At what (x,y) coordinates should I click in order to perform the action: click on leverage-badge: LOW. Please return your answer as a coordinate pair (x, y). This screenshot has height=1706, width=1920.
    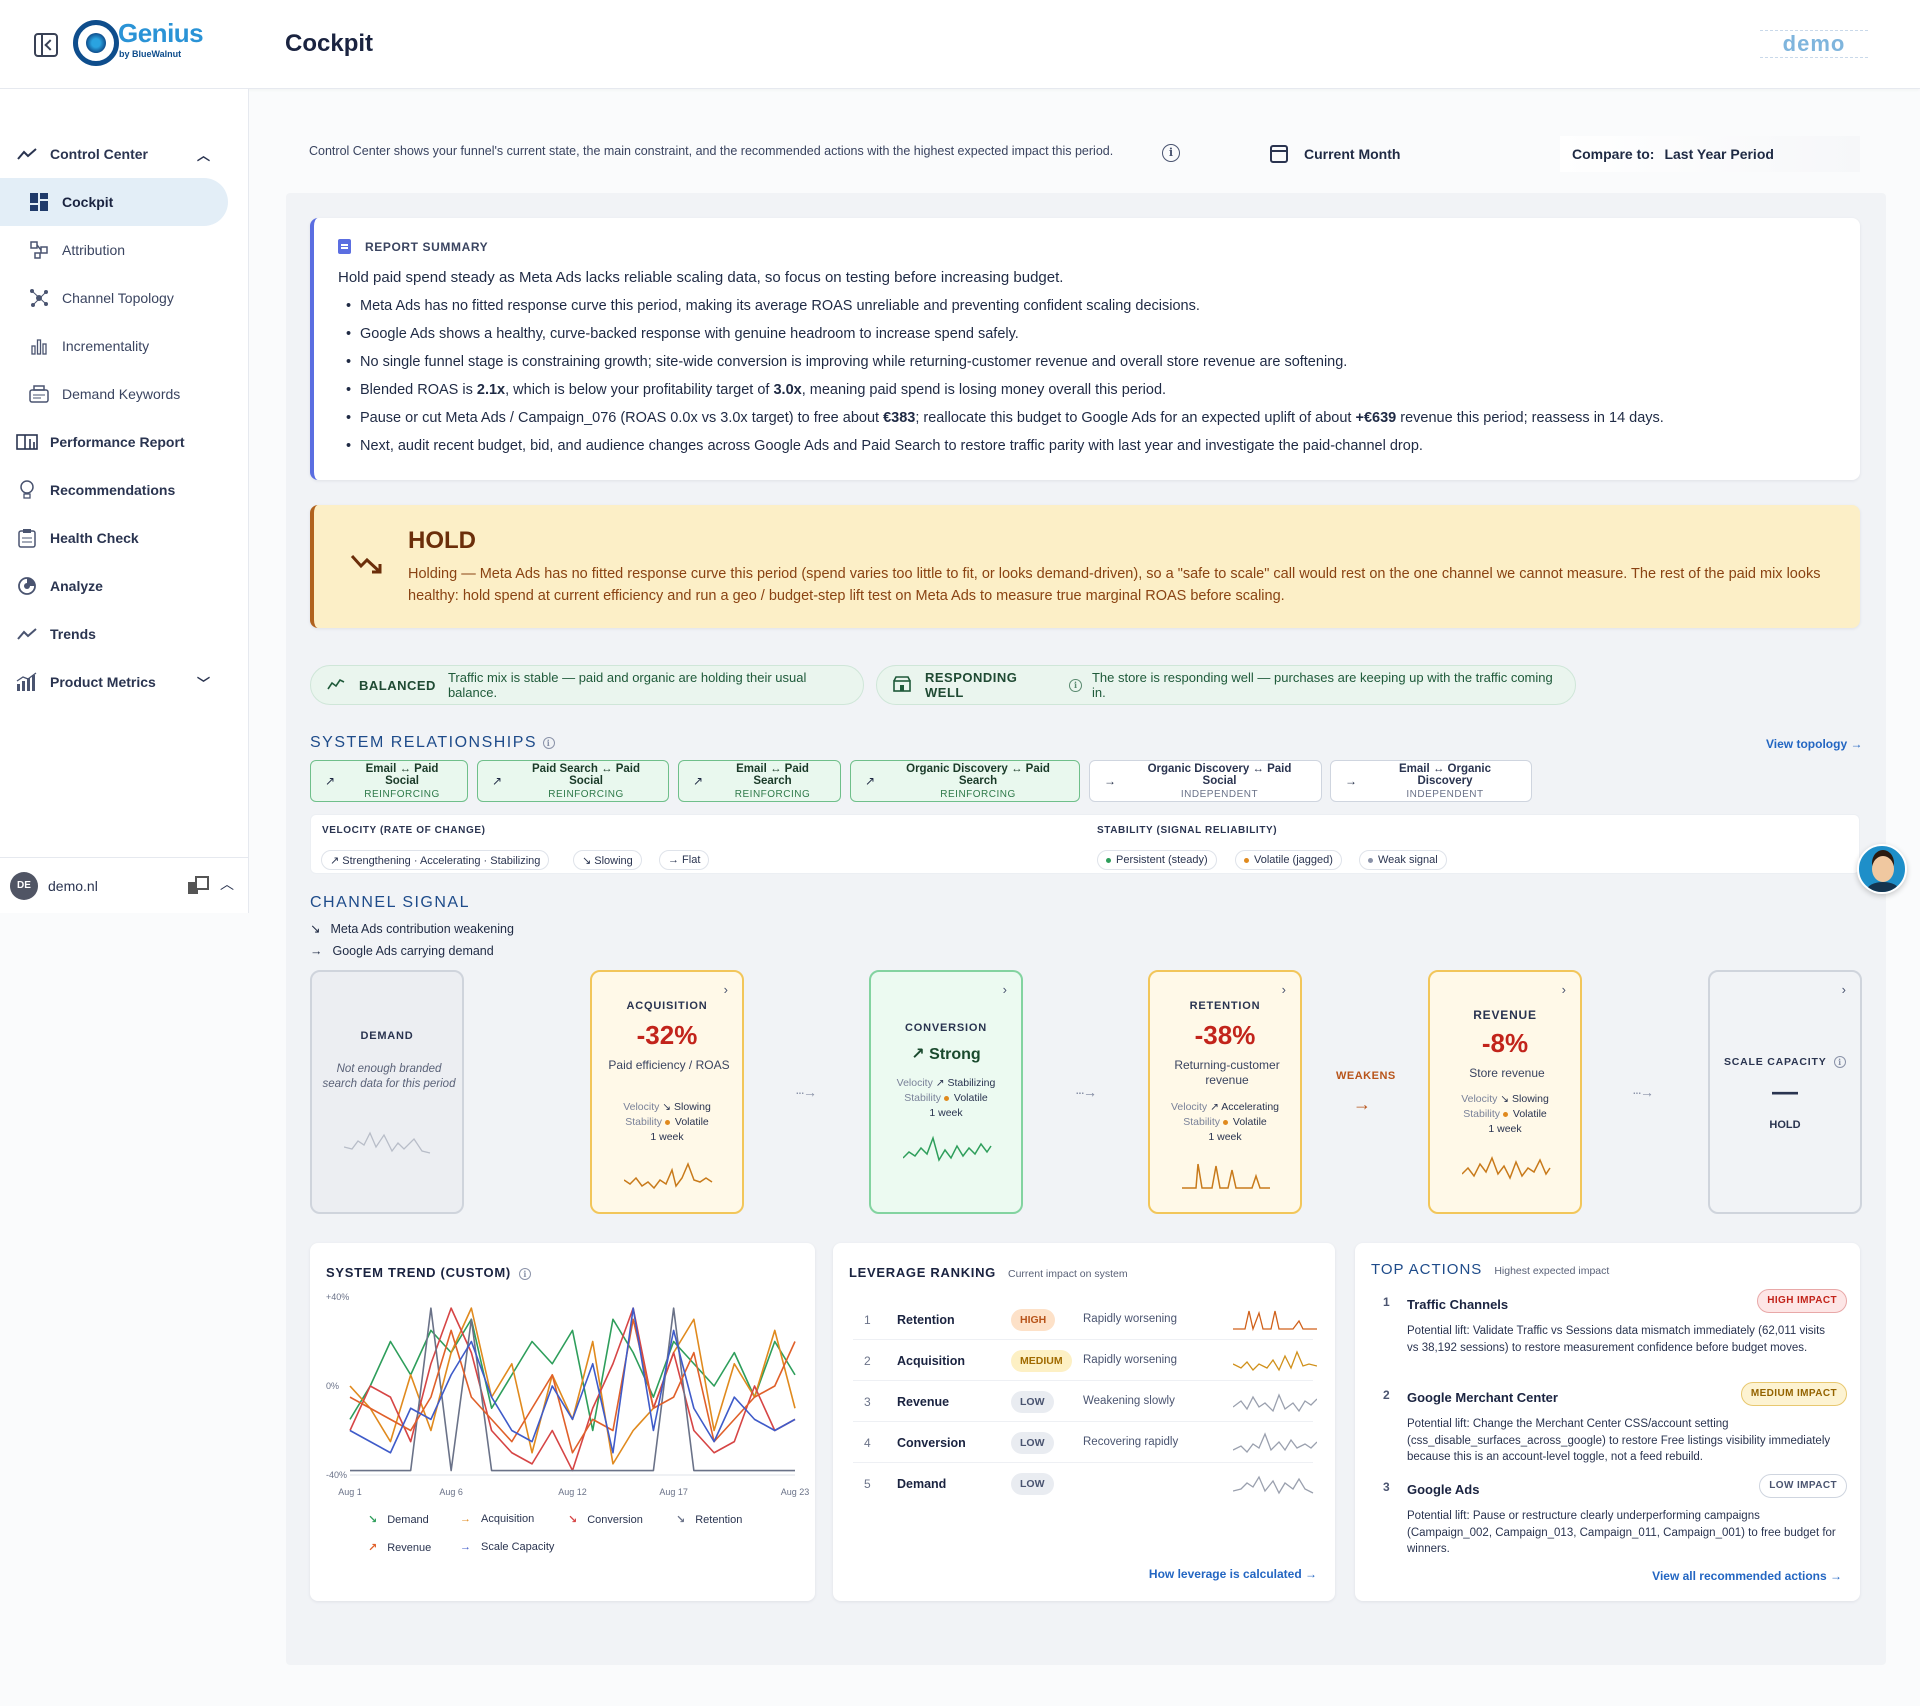
    Looking at the image, I should click on (1032, 1402).